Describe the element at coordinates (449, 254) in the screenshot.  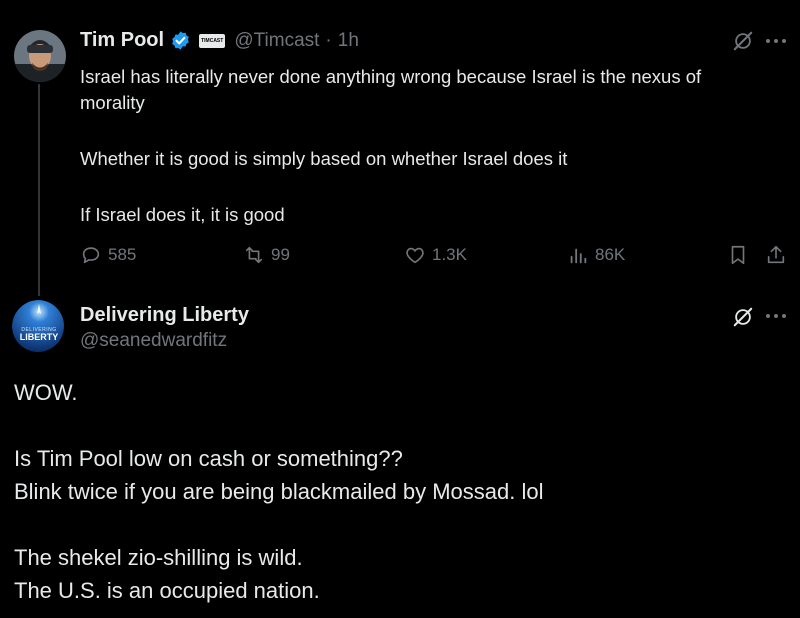
I see `like-count: 1.3K` at that location.